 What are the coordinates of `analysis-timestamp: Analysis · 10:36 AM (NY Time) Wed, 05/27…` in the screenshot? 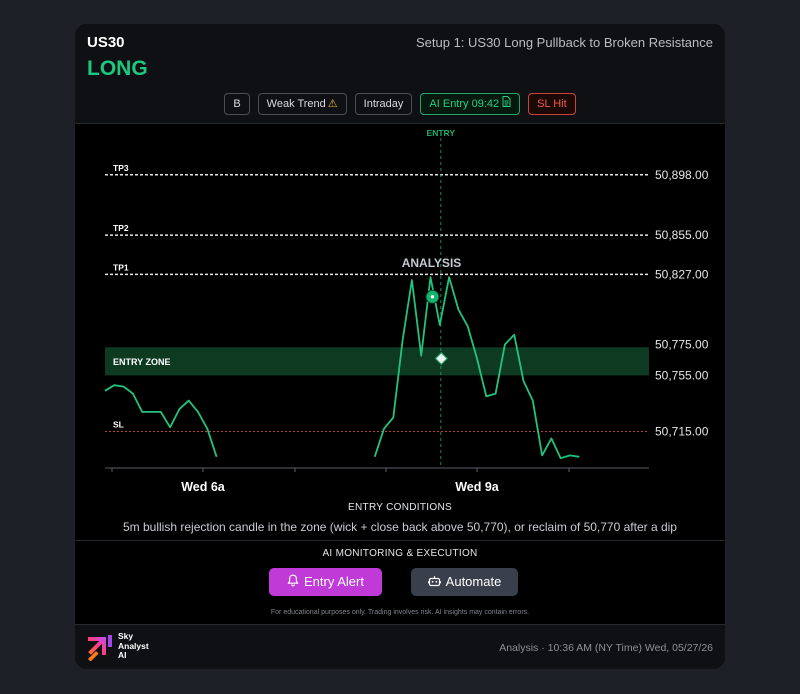 It's located at (606, 648).